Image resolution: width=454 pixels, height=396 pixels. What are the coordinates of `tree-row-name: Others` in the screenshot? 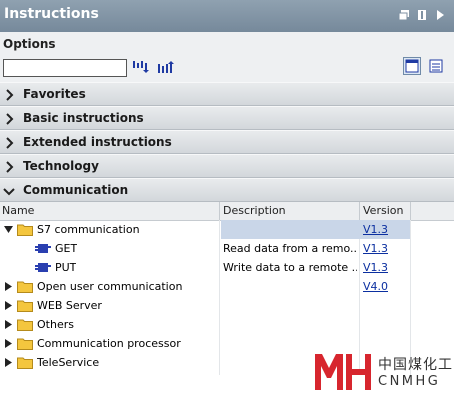 It's located at (55, 324).